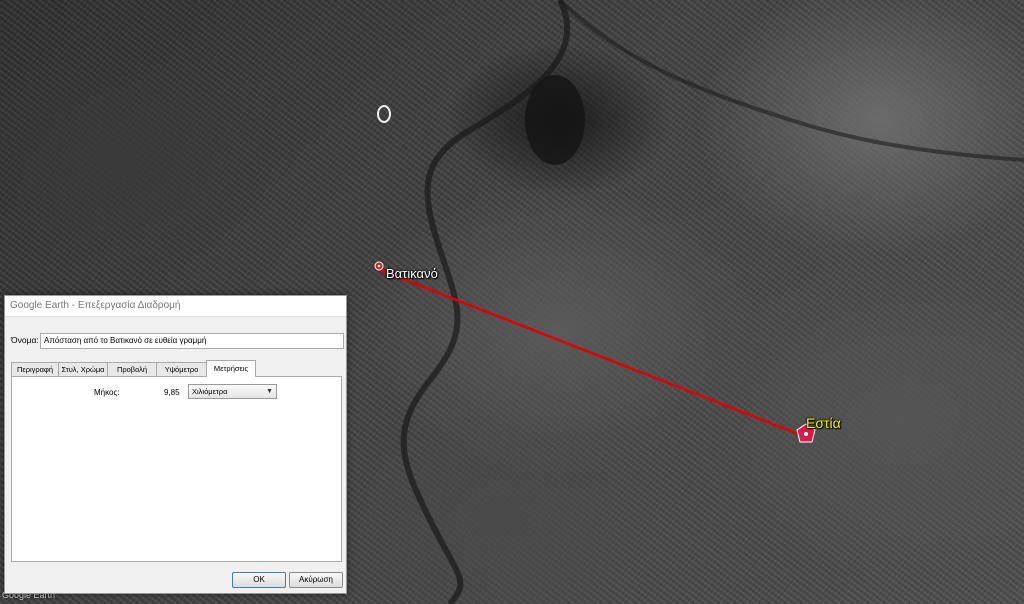  Describe the element at coordinates (823, 423) in the screenshot. I see `hearth-label: Εστία` at that location.